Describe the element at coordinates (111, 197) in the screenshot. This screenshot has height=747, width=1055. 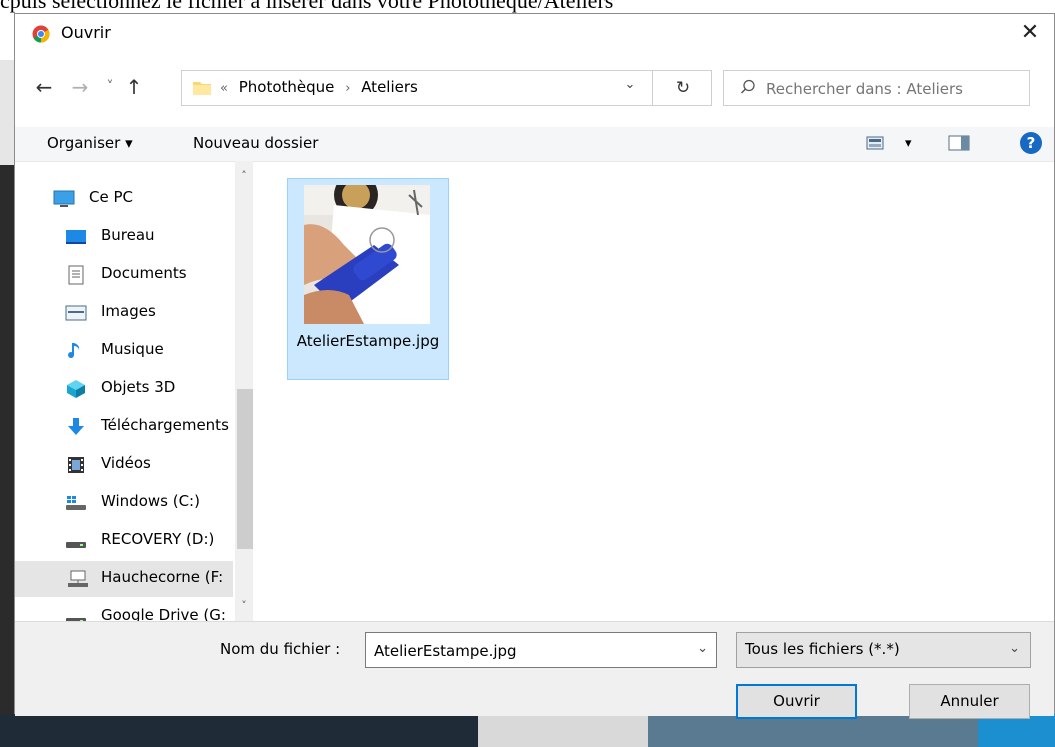
I see `sidebar-item-label: Ce PC` at that location.